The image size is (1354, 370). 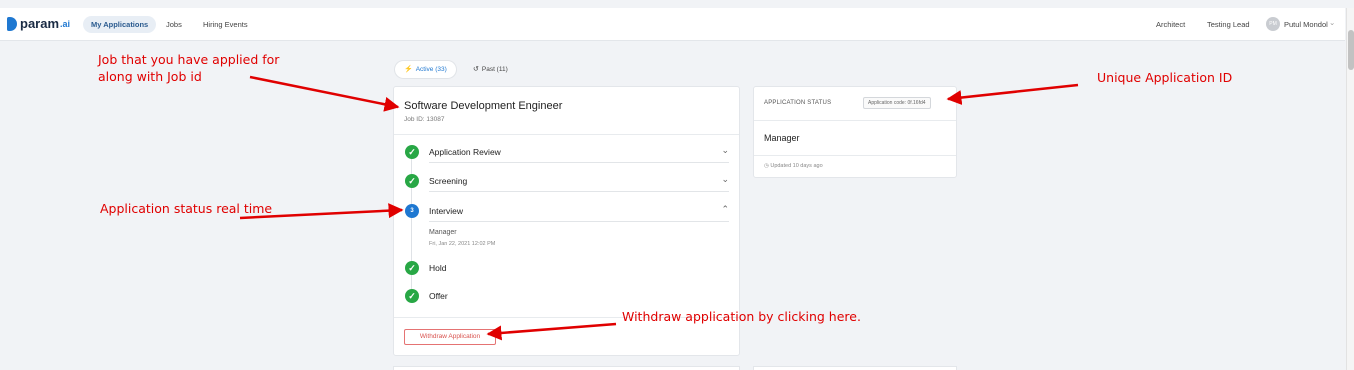 I want to click on nav-architect: Architect, so click(x=1170, y=24).